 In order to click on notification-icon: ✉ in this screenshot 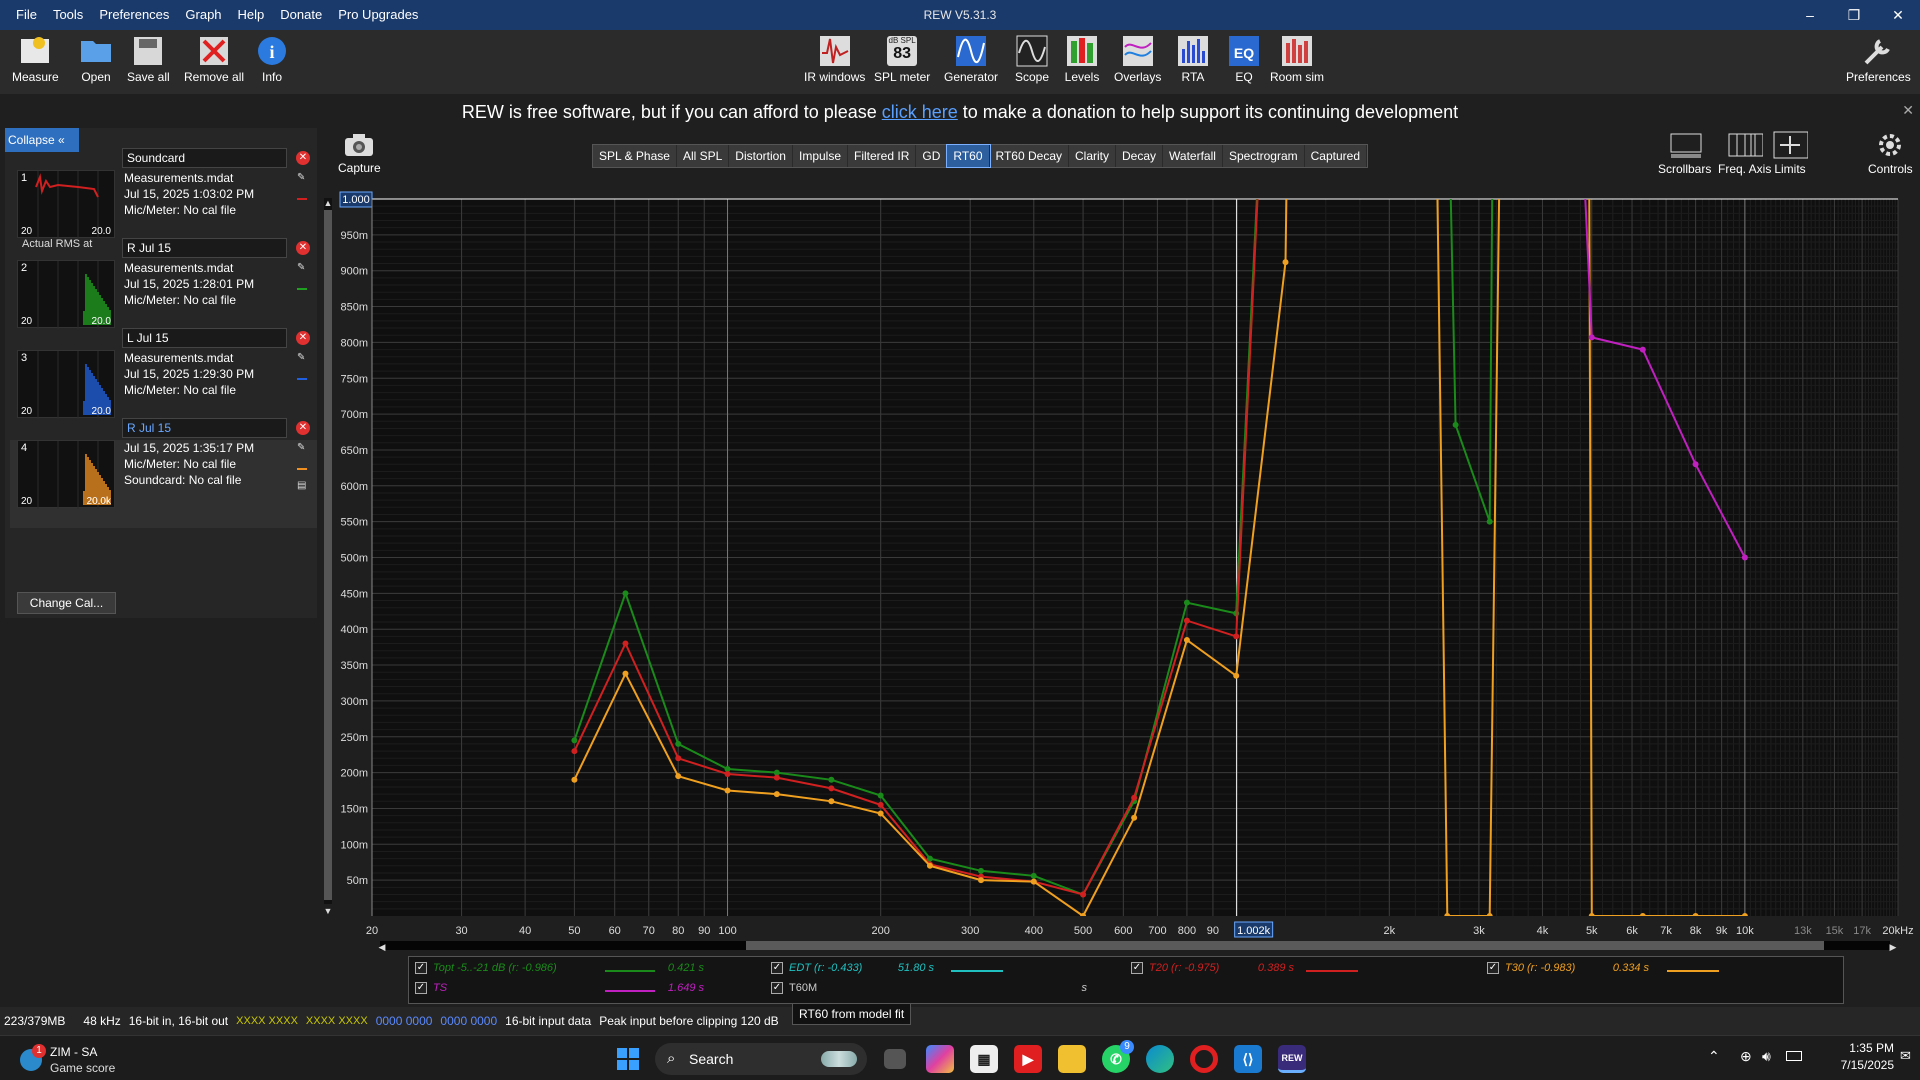, I will do `click(1905, 1056)`.